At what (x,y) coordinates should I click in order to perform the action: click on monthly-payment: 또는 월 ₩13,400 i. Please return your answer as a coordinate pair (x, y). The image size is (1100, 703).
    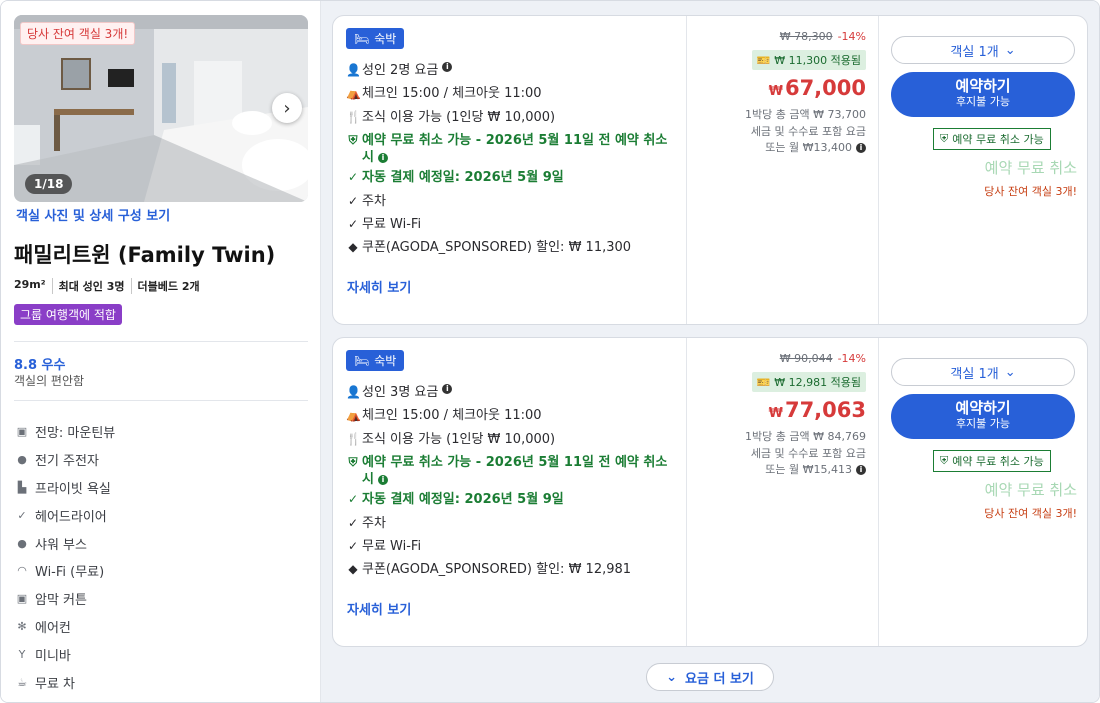
    Looking at the image, I should click on (805, 148).